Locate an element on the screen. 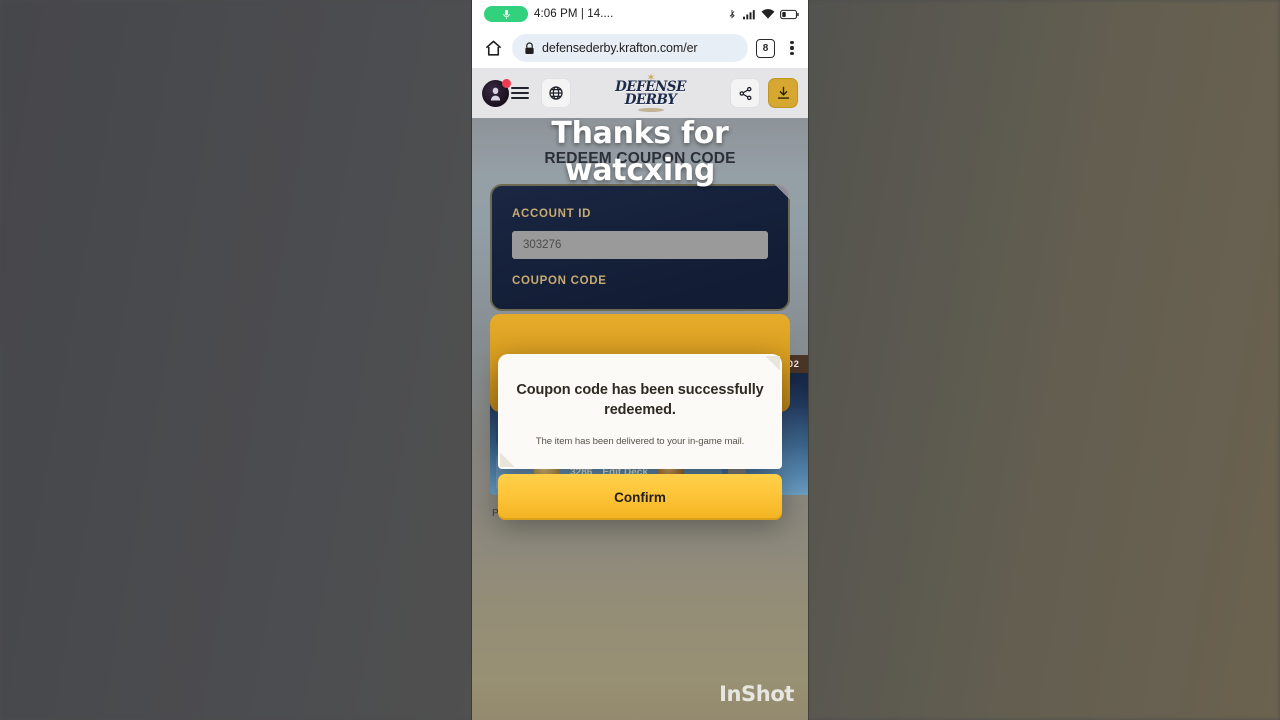  site-header: ✶ DEFENSE DERBY is located at coordinates (640, 93).